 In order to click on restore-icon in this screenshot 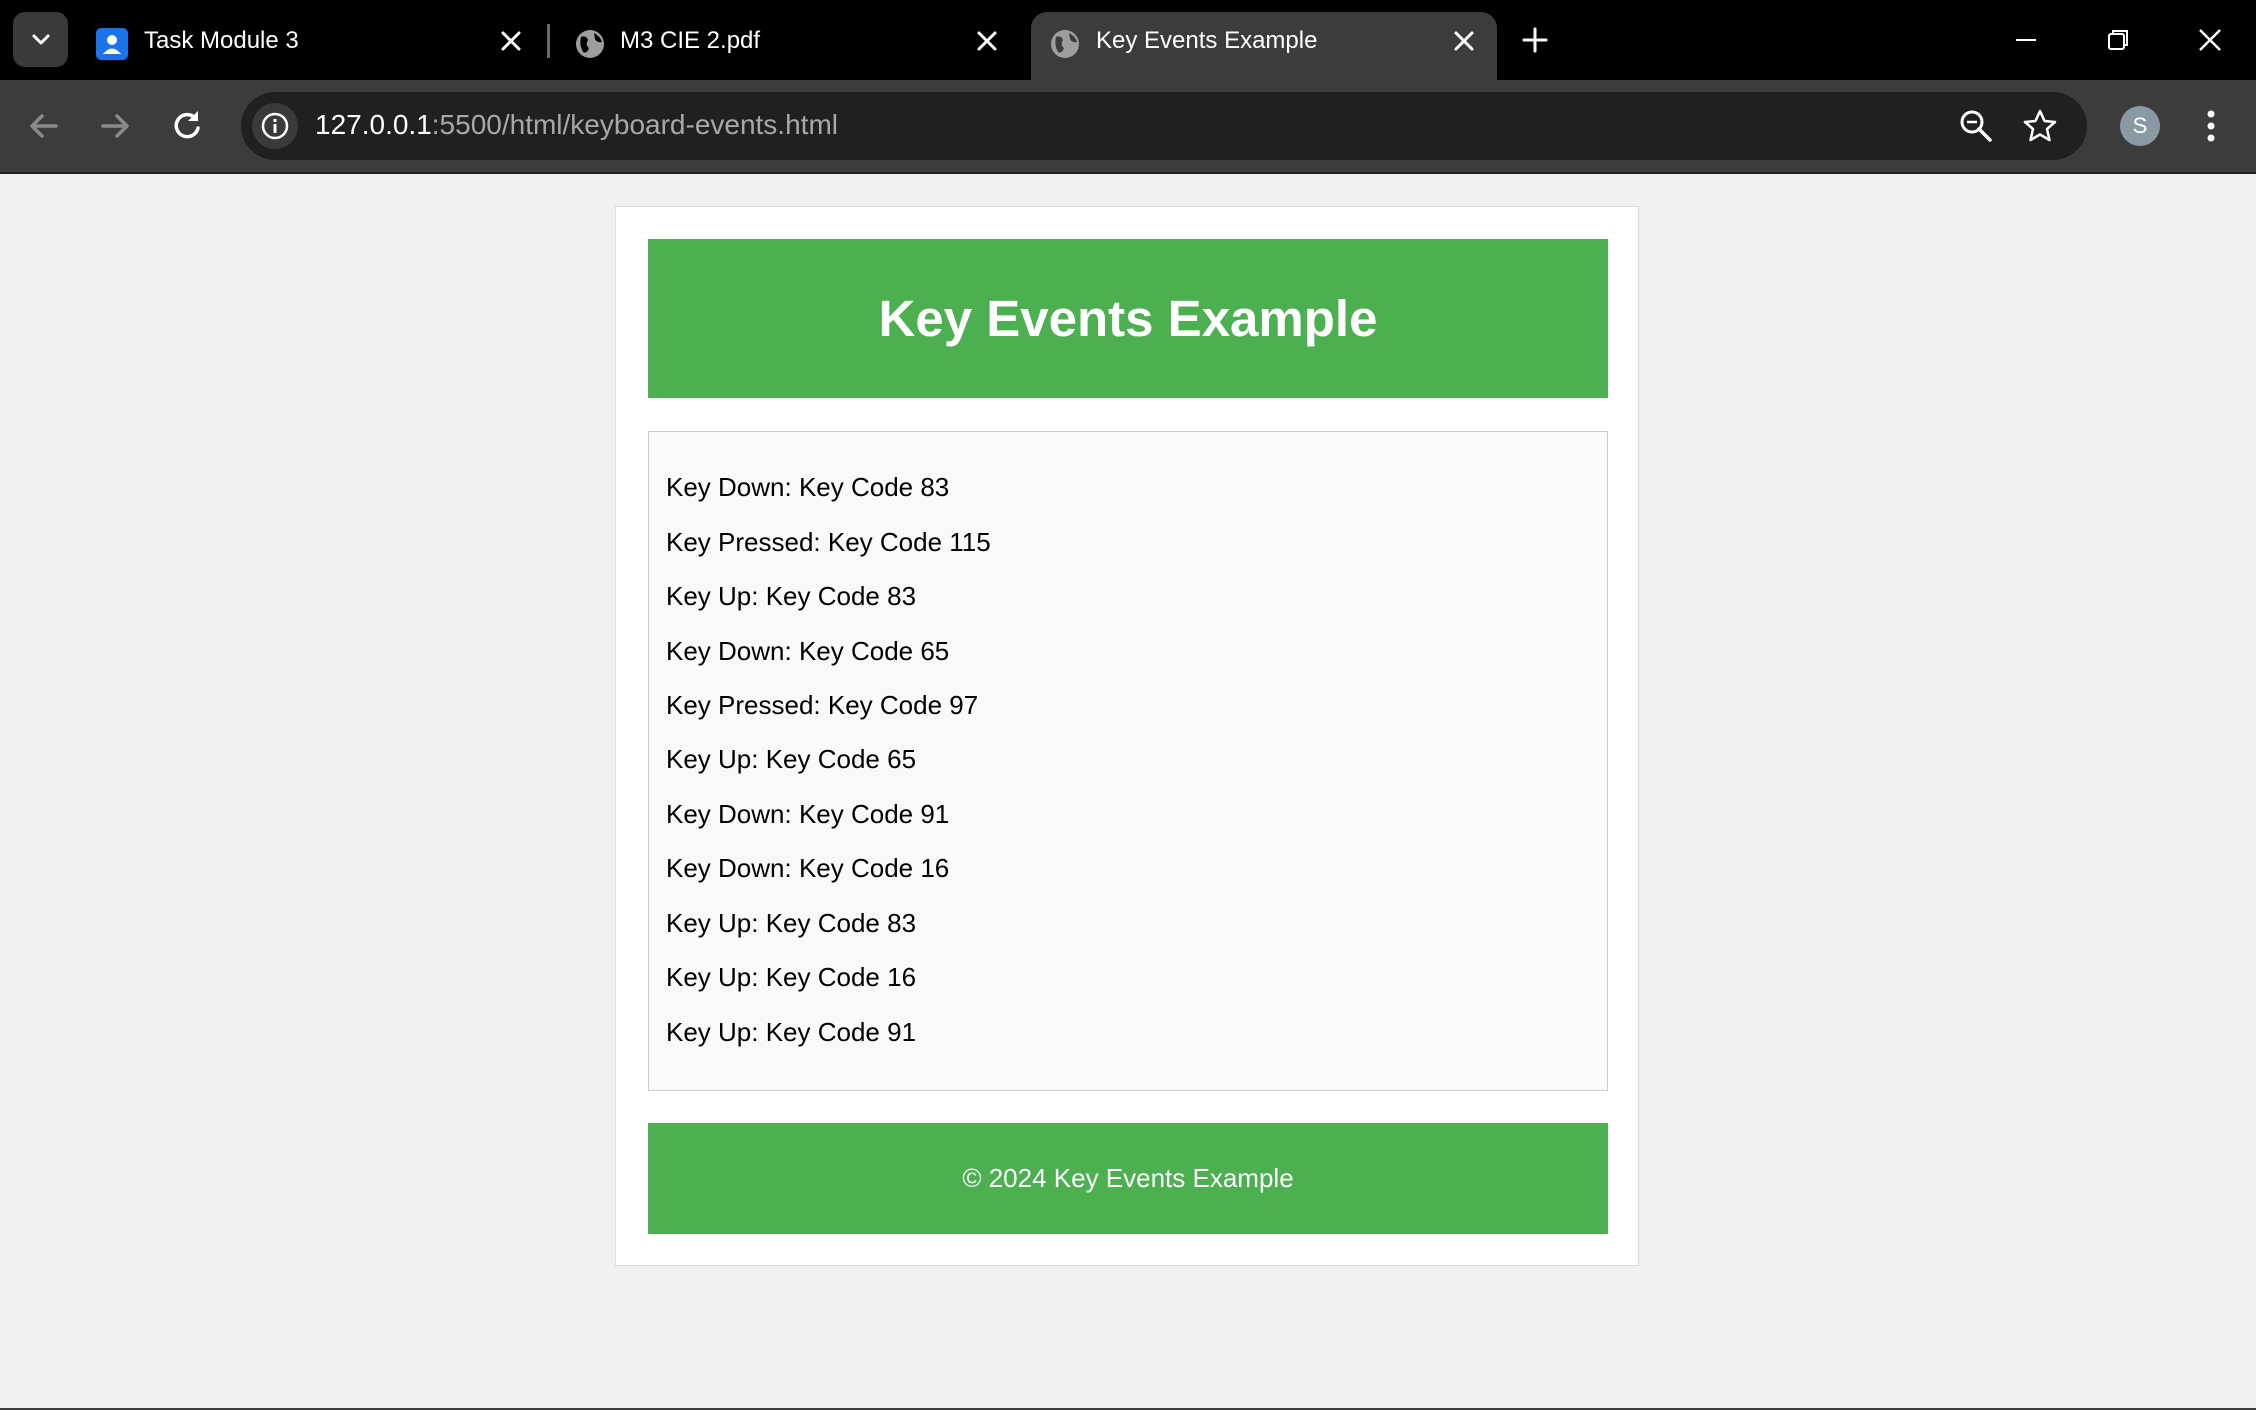, I will do `click(2118, 40)`.